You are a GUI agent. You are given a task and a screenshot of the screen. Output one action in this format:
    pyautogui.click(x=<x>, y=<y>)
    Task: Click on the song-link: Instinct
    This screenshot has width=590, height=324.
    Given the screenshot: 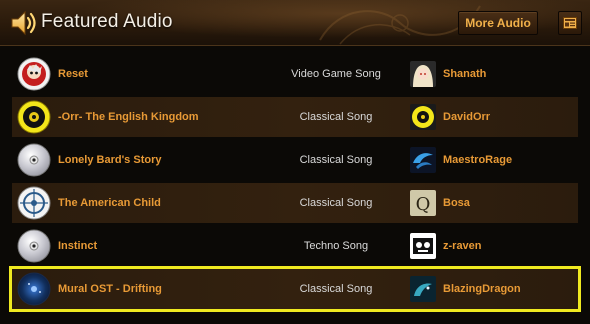 What is the action you would take?
    pyautogui.click(x=77, y=246)
    